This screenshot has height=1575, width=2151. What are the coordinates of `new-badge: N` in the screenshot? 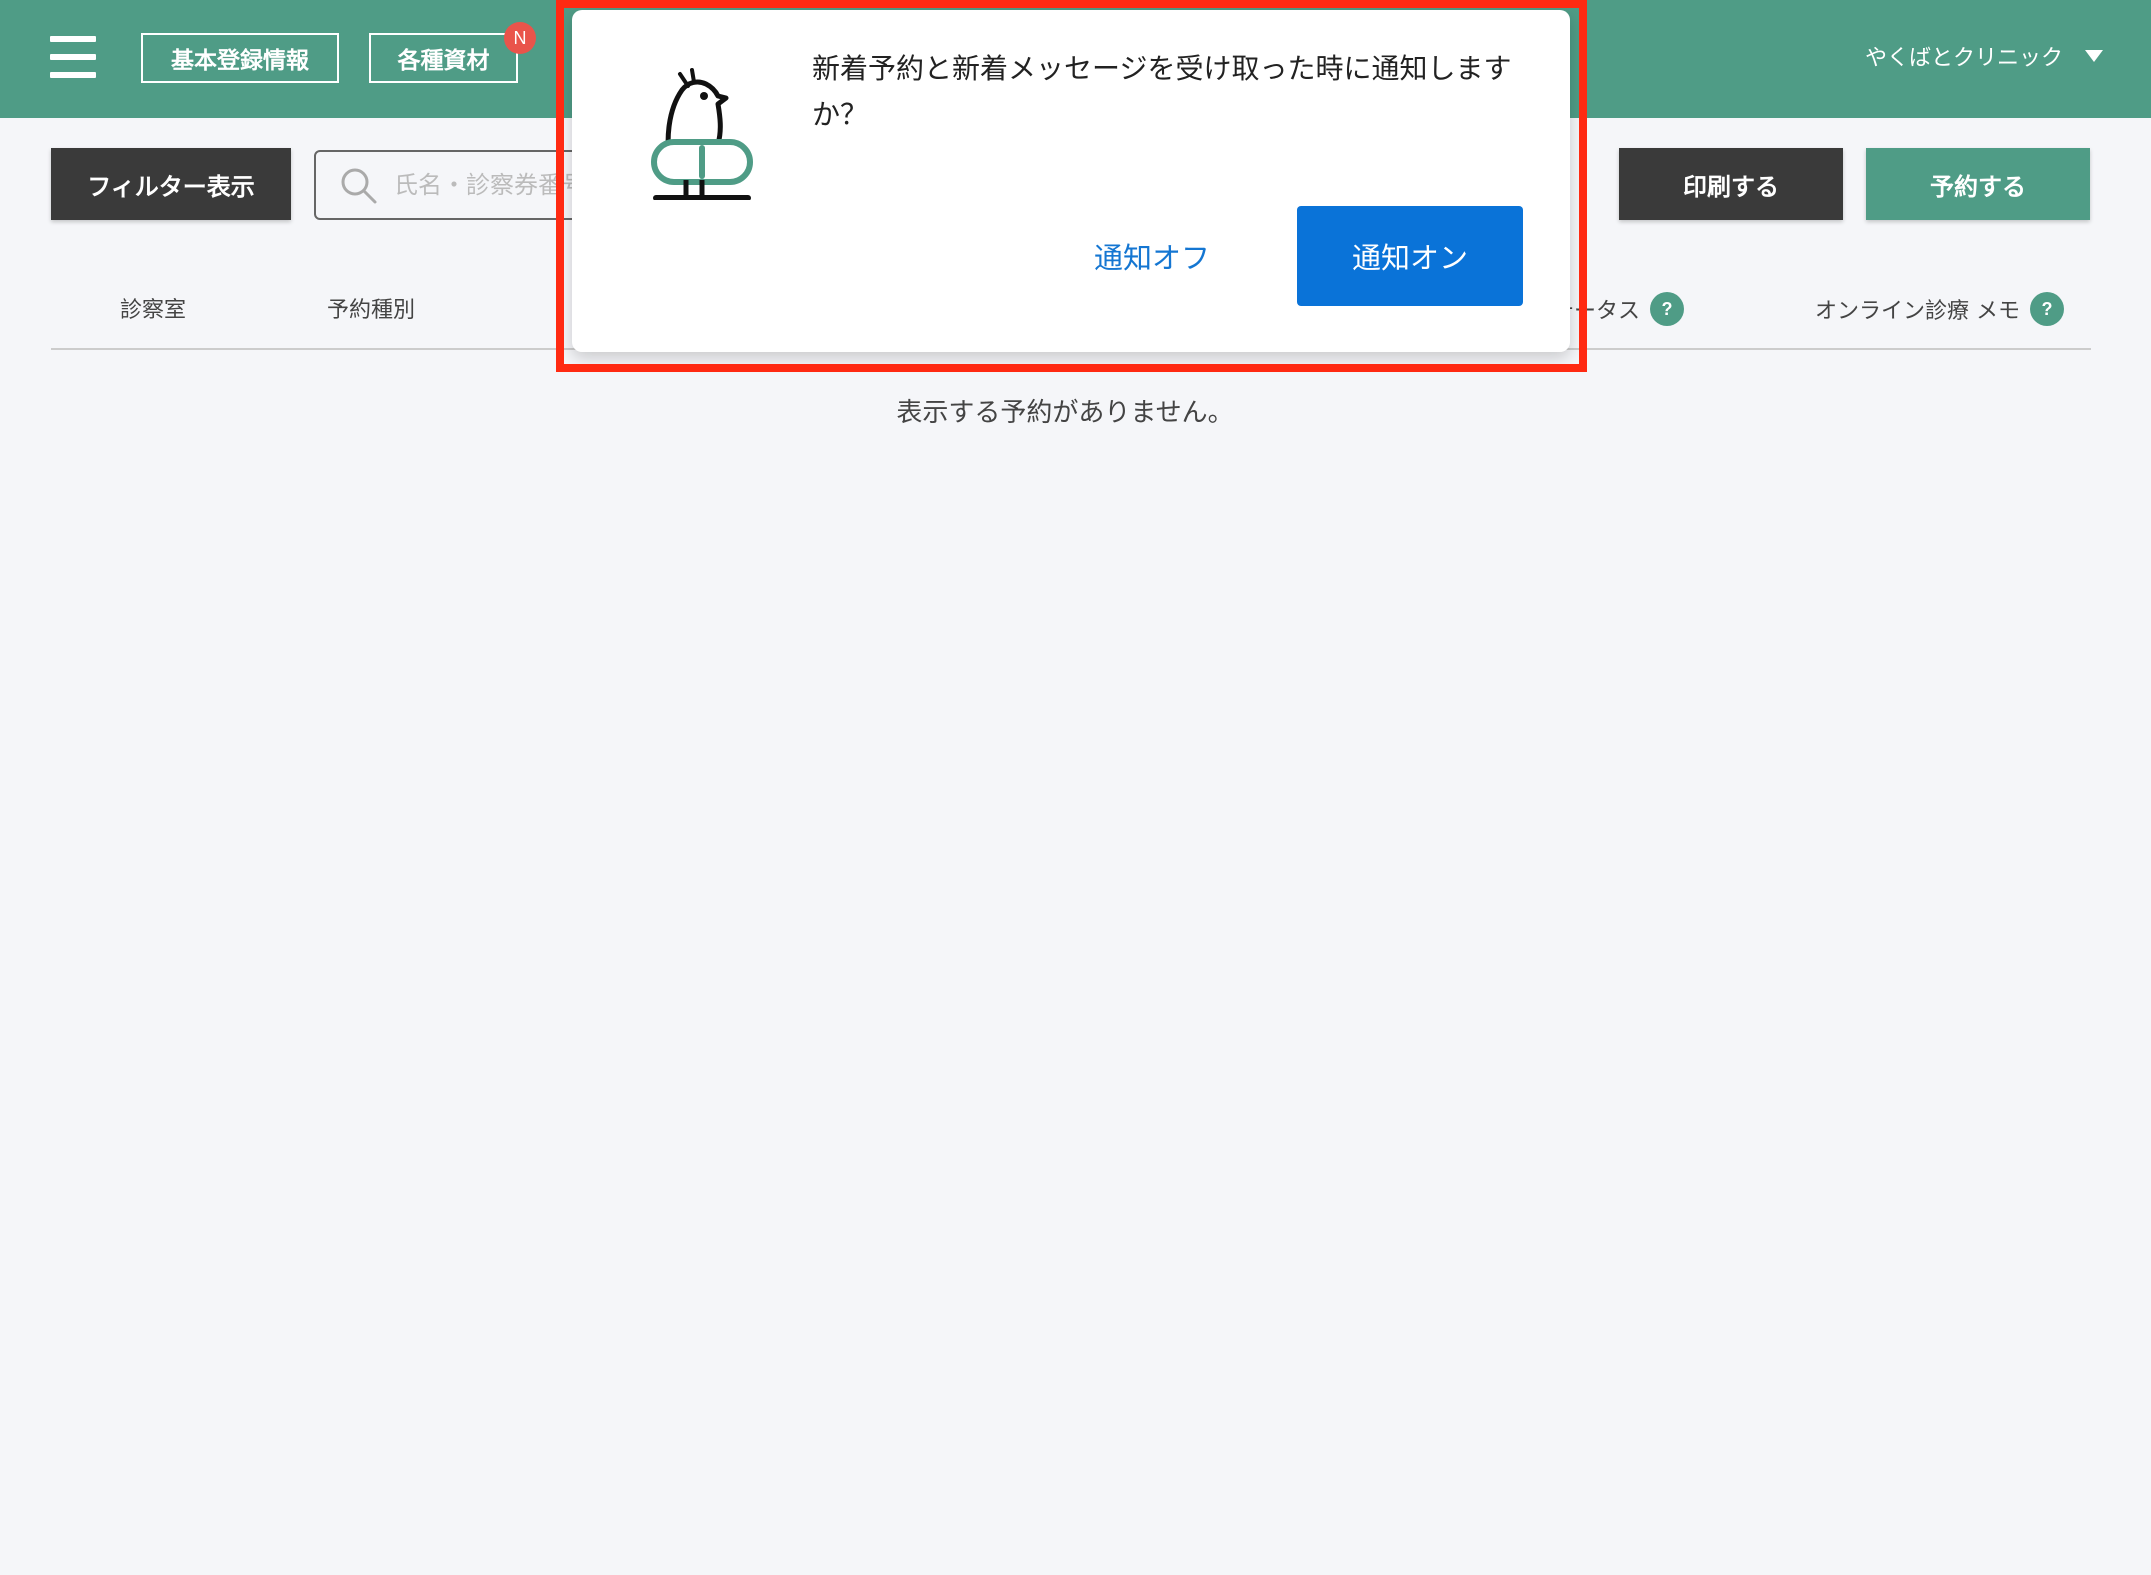 It's located at (520, 38).